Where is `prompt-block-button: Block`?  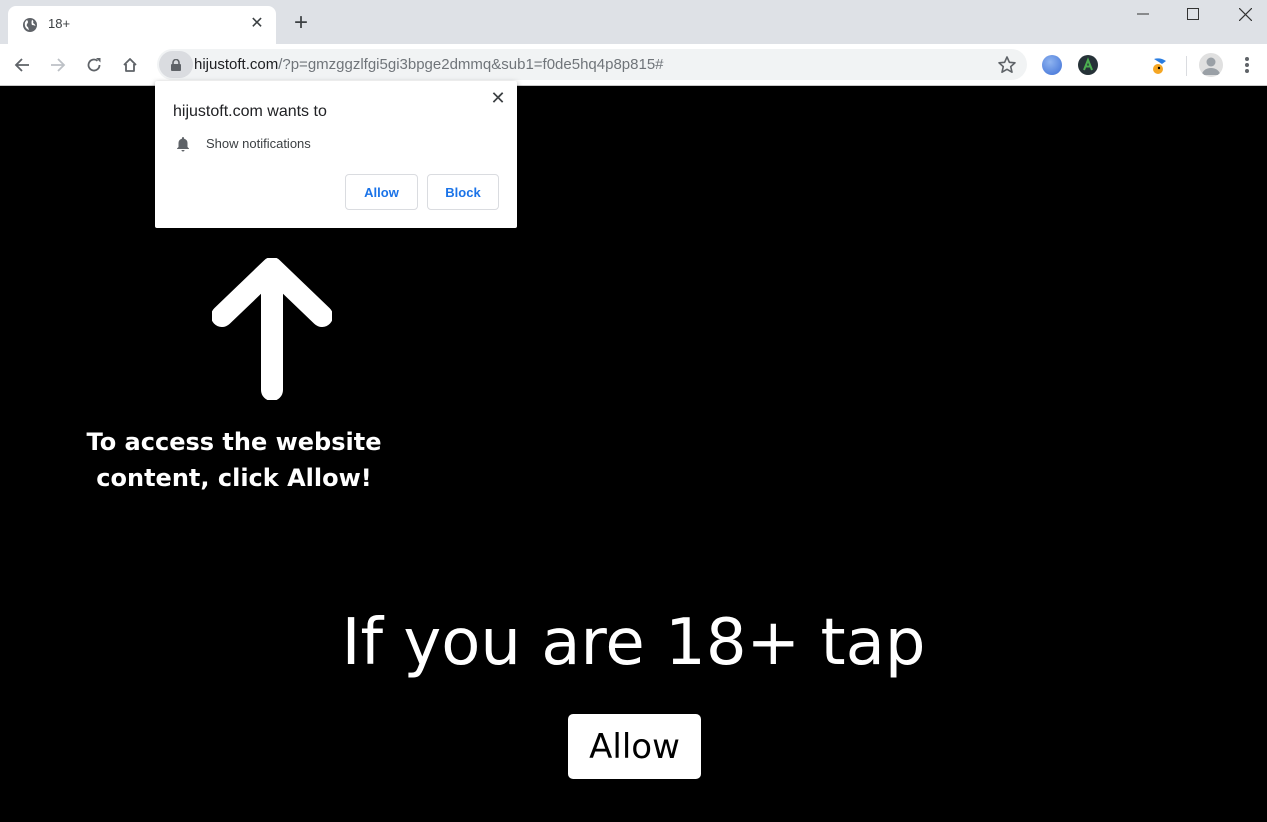 prompt-block-button: Block is located at coordinates (463, 192).